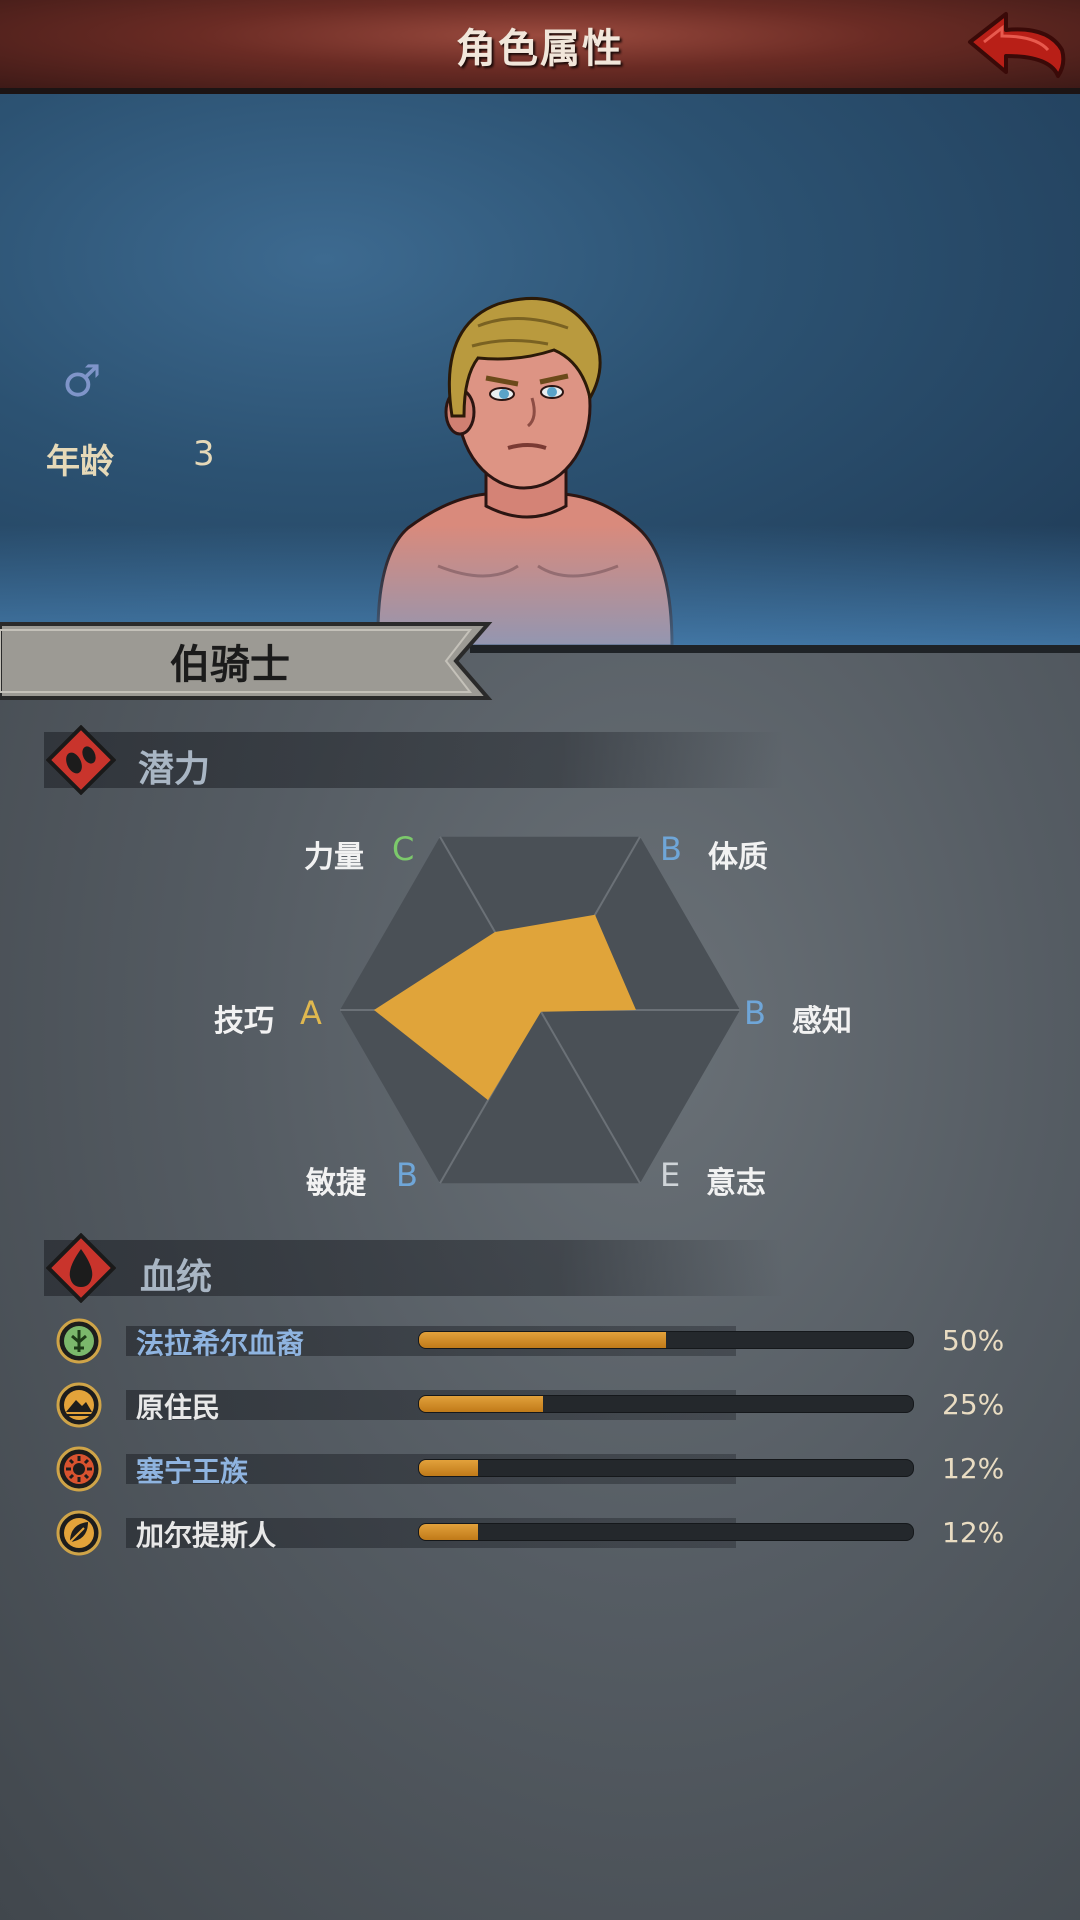 Image resolution: width=1080 pixels, height=1920 pixels. Describe the element at coordinates (82, 381) in the screenshot. I see `male-symbol-icon: ♂` at that location.